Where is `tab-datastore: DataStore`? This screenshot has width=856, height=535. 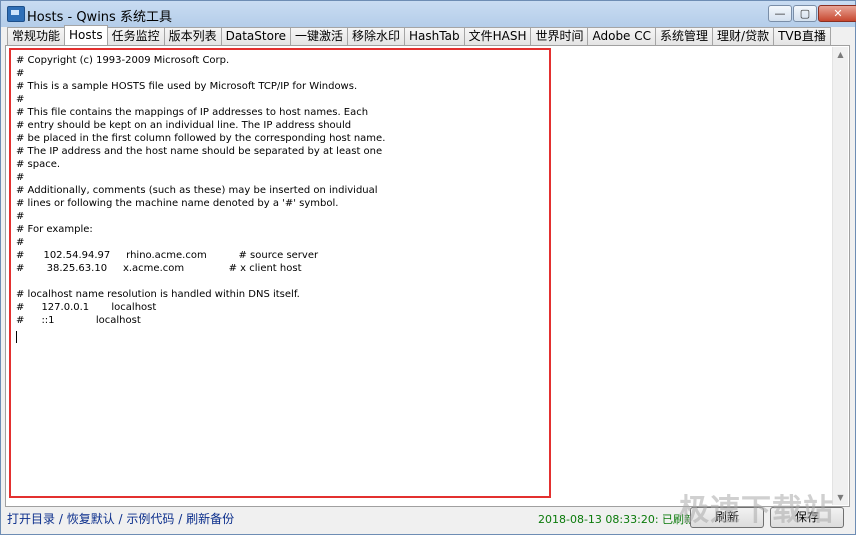
tab-datastore: DataStore is located at coordinates (255, 36).